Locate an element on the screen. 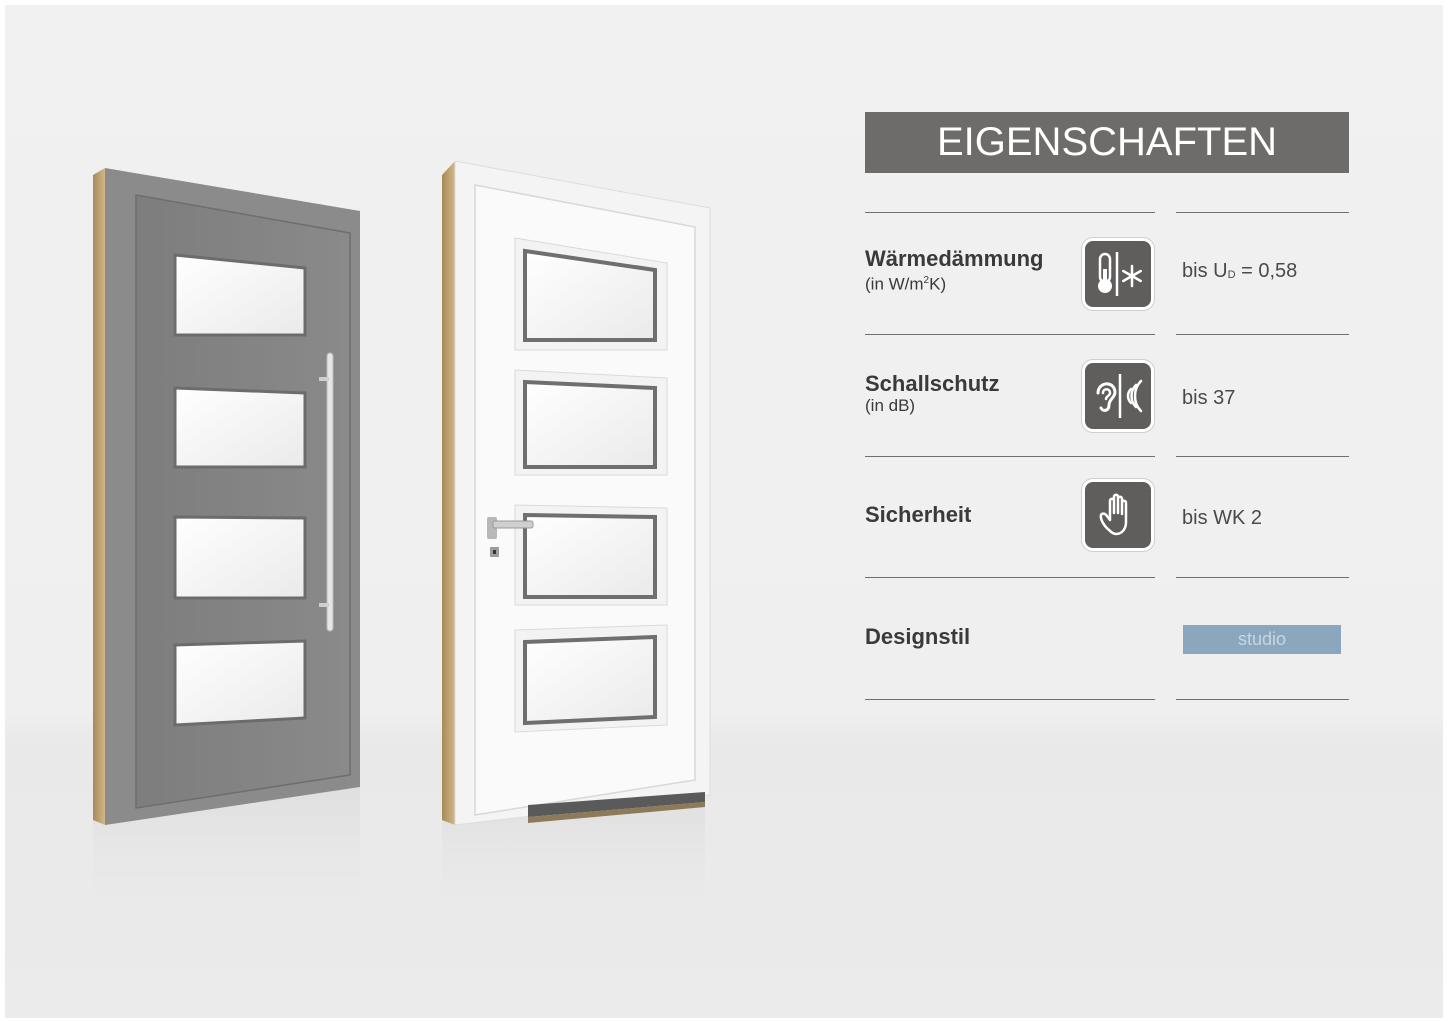 This screenshot has height=1021, width=1450. property-label-security: Sicherheit is located at coordinates (918, 515).